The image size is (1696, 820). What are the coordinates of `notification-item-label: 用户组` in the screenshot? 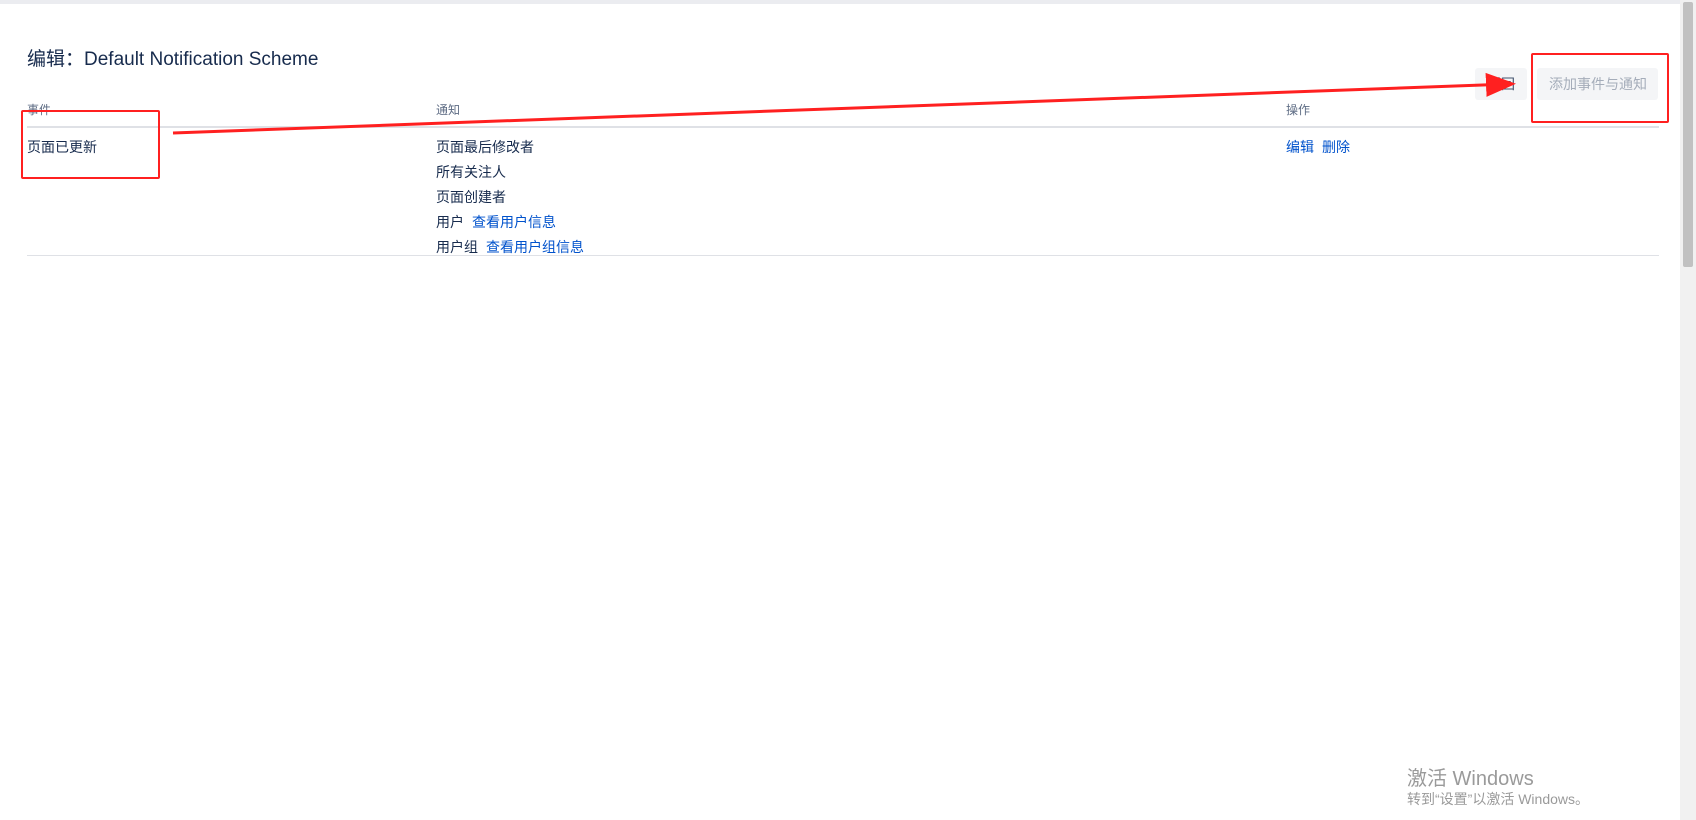 It's located at (457, 247).